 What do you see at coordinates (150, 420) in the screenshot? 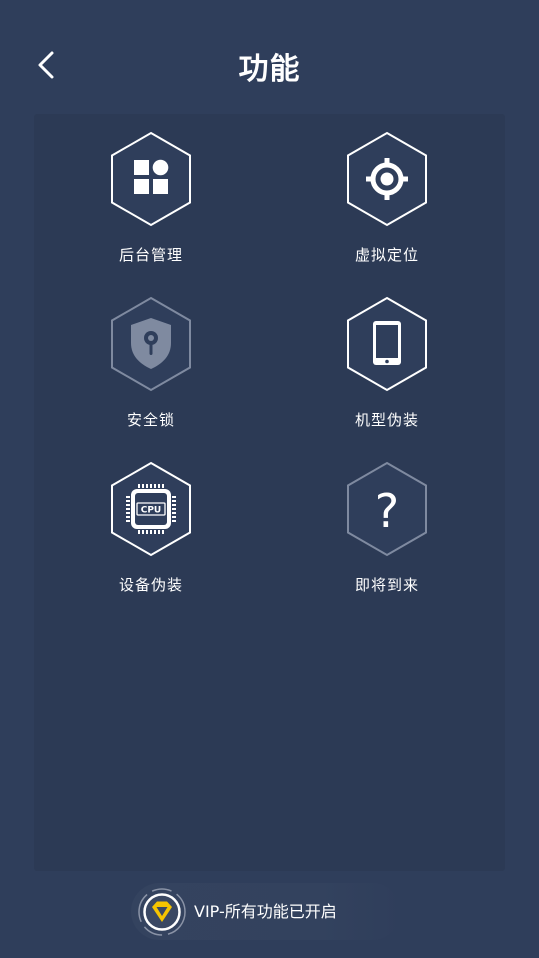
I see `feature-label: 安全锁` at bounding box center [150, 420].